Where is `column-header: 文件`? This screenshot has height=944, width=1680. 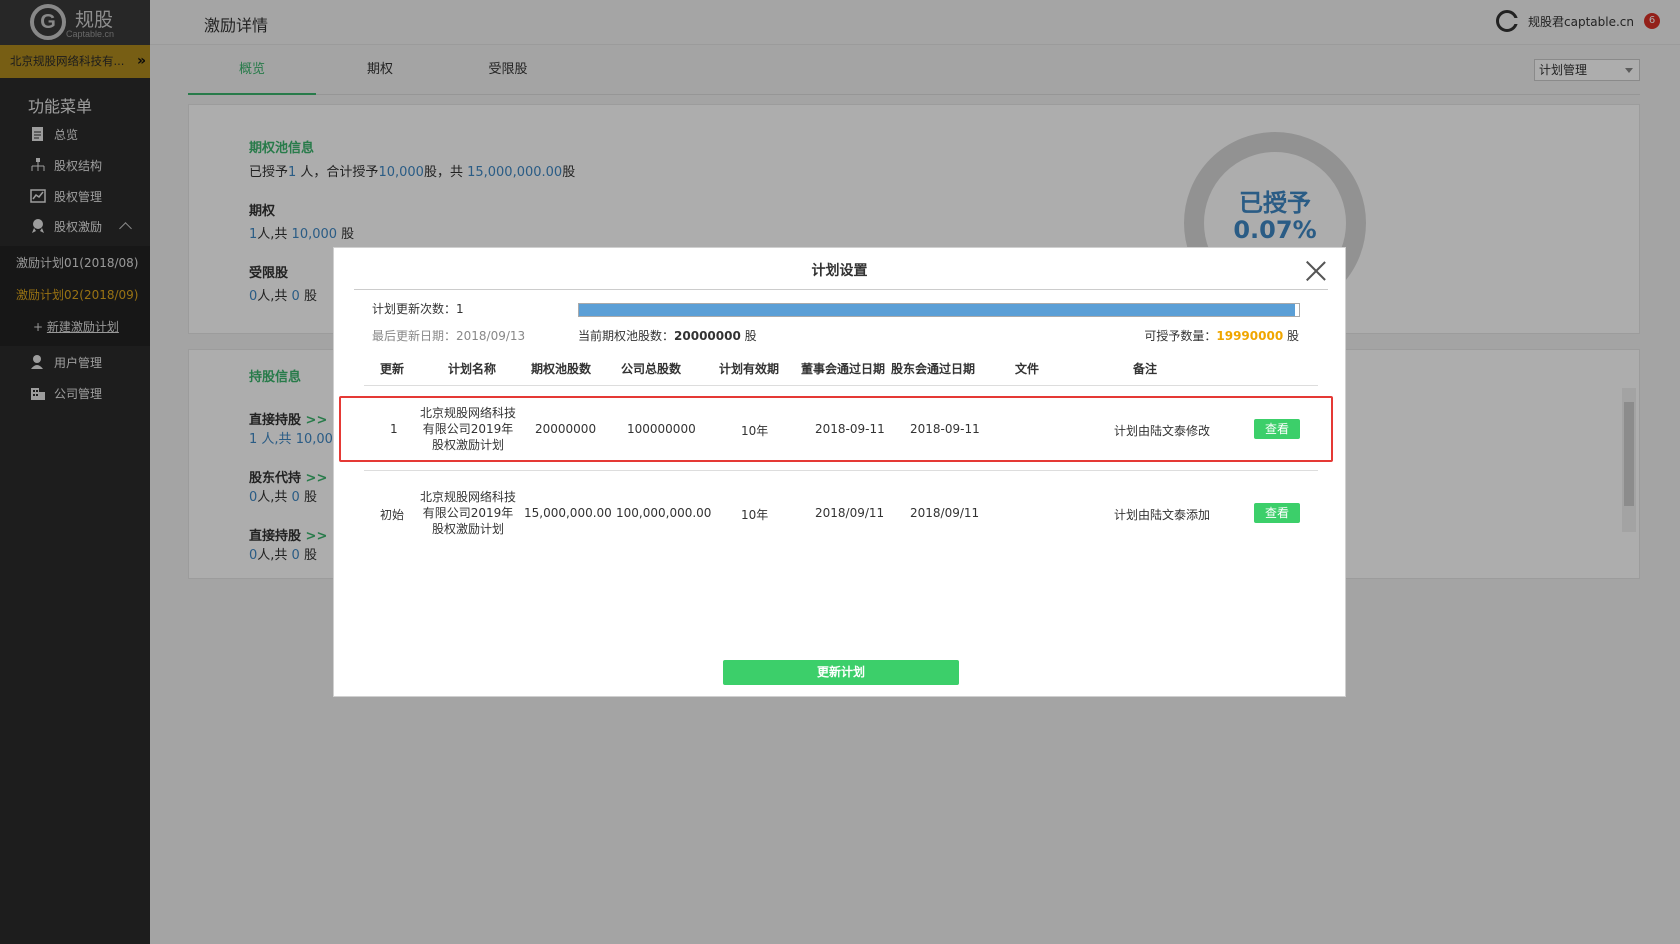 column-header: 文件 is located at coordinates (1027, 369).